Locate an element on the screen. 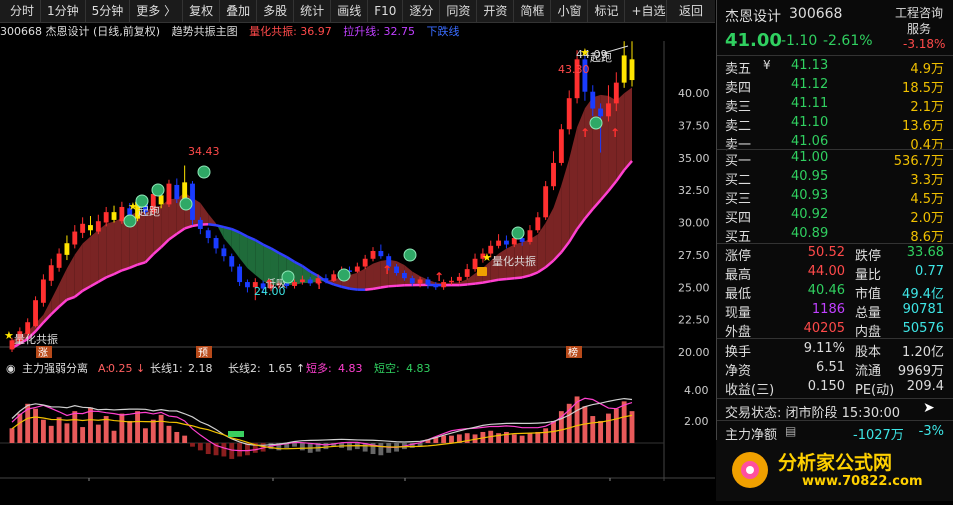 The image size is (953, 505). toolbar-item-2: 5分钟 is located at coordinates (108, 11).